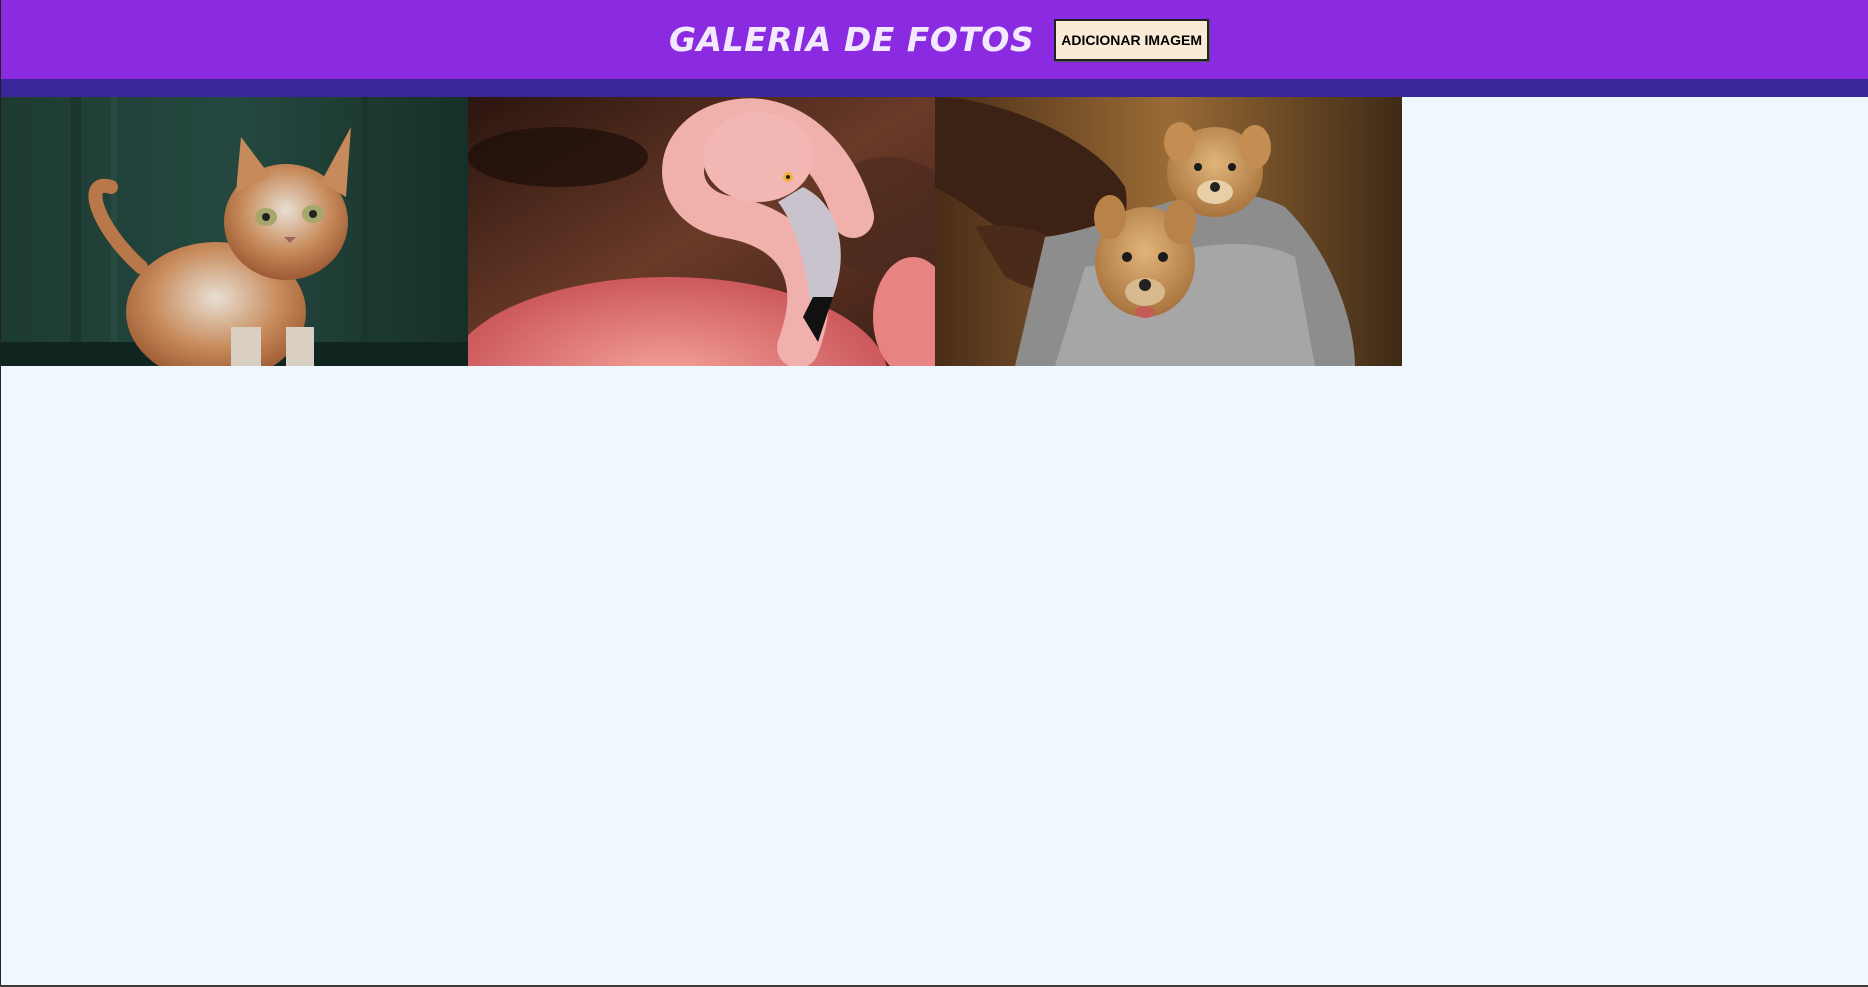 The width and height of the screenshot is (1868, 987). I want to click on header-band, so click(934, 88).